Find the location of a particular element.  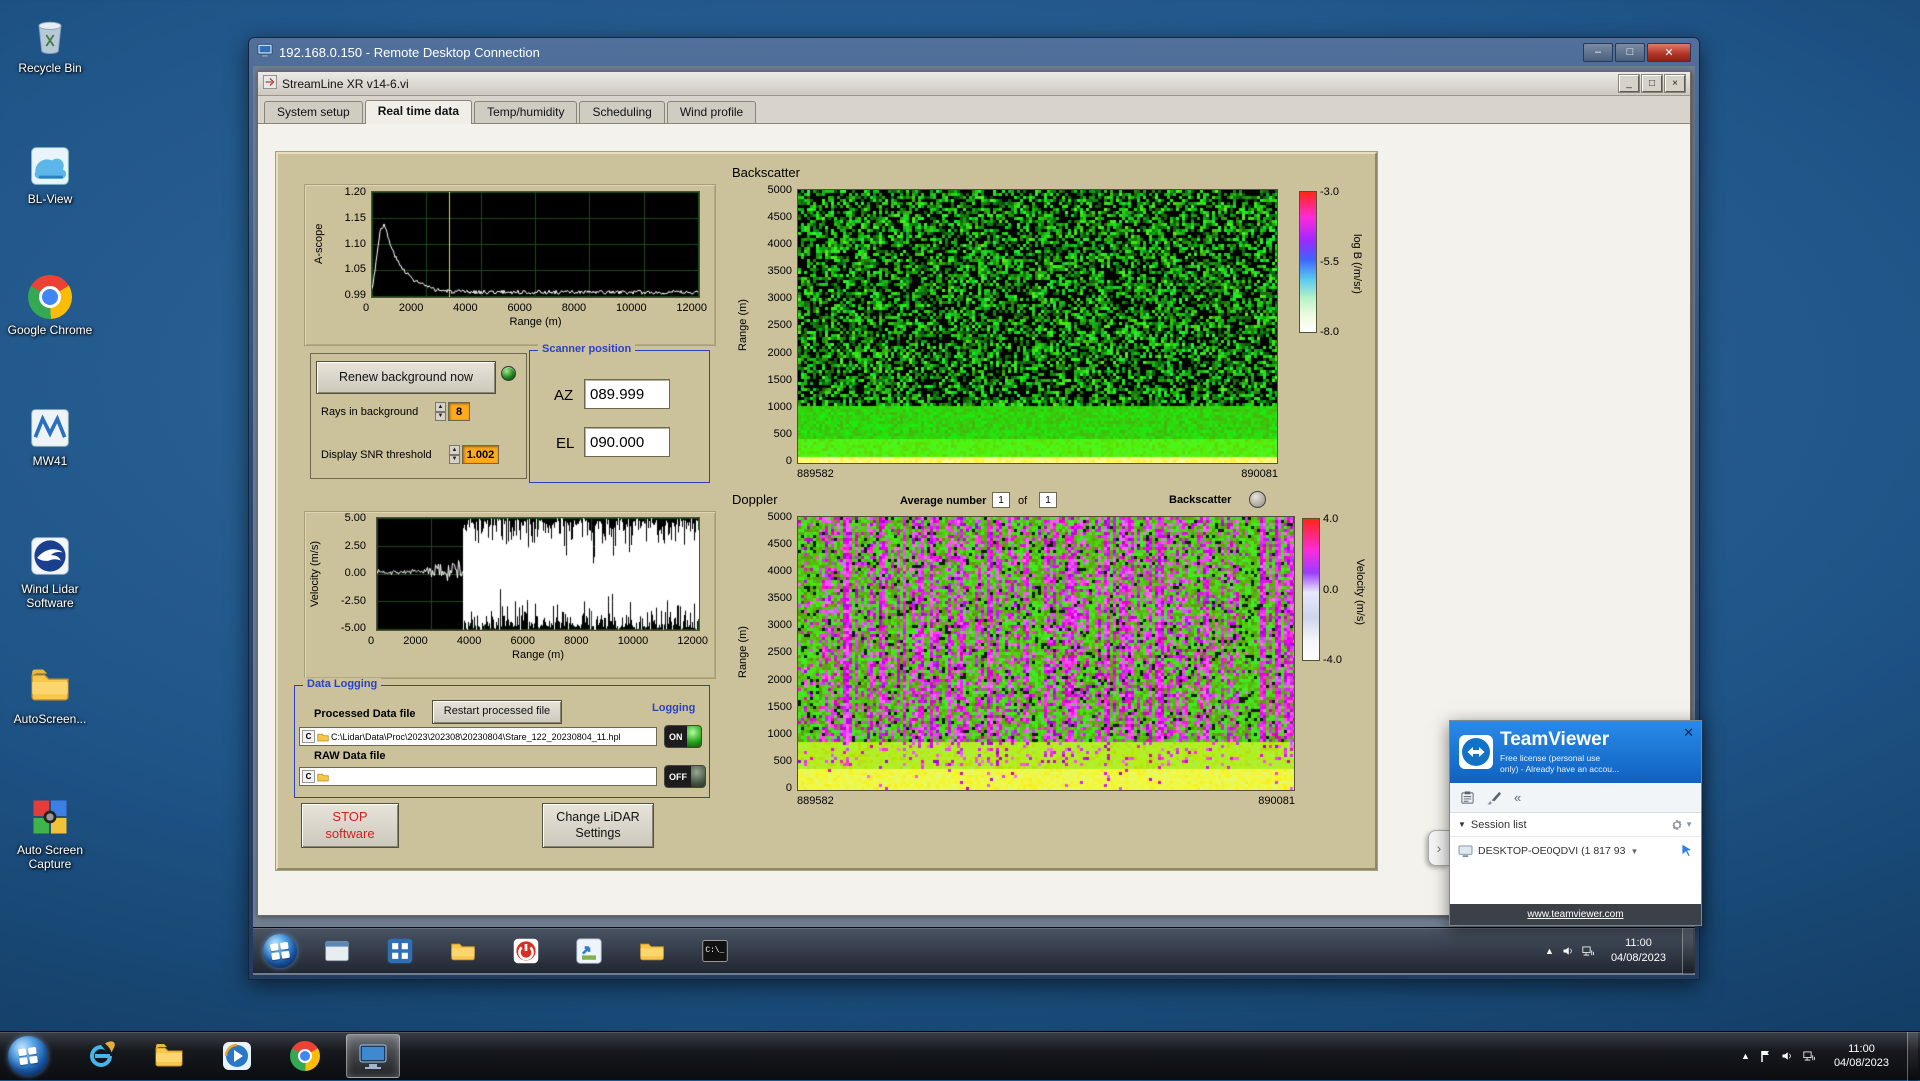

connect-cursor-icon is located at coordinates (1687, 851).